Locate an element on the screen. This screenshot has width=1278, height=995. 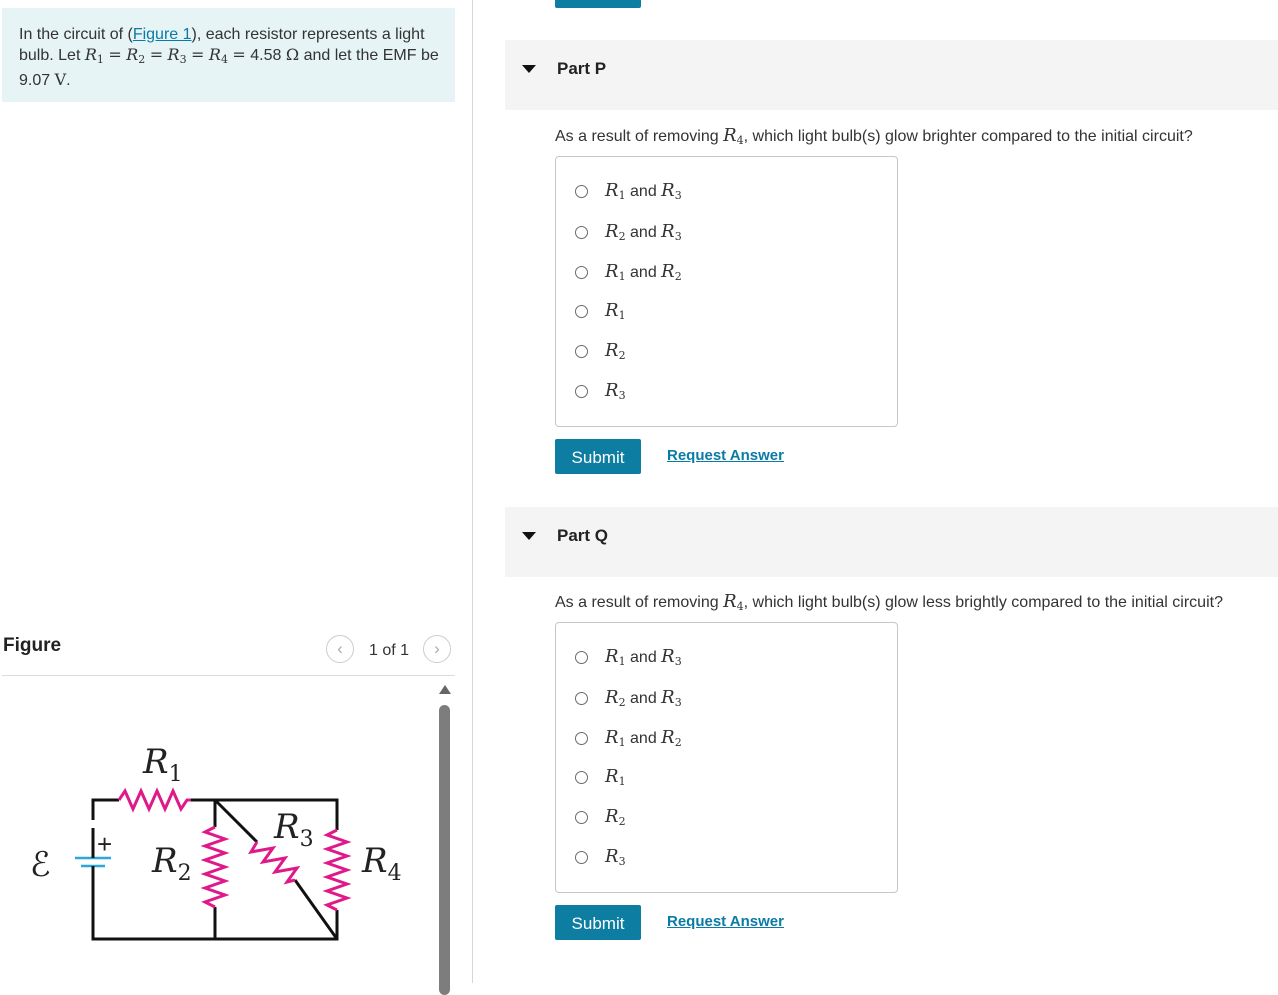
math-r2: R2 is located at coordinates (136, 55).